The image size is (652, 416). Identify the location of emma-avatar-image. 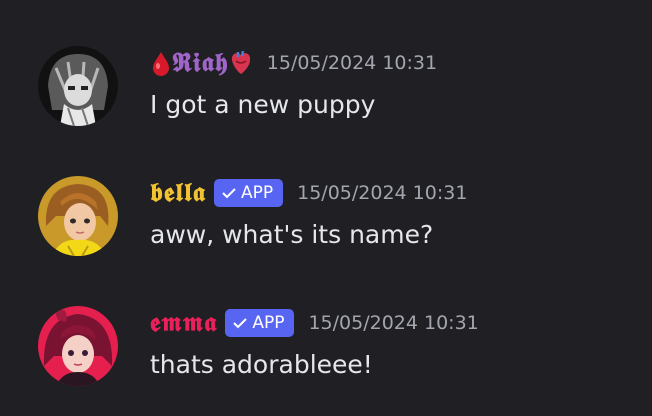
(78, 346).